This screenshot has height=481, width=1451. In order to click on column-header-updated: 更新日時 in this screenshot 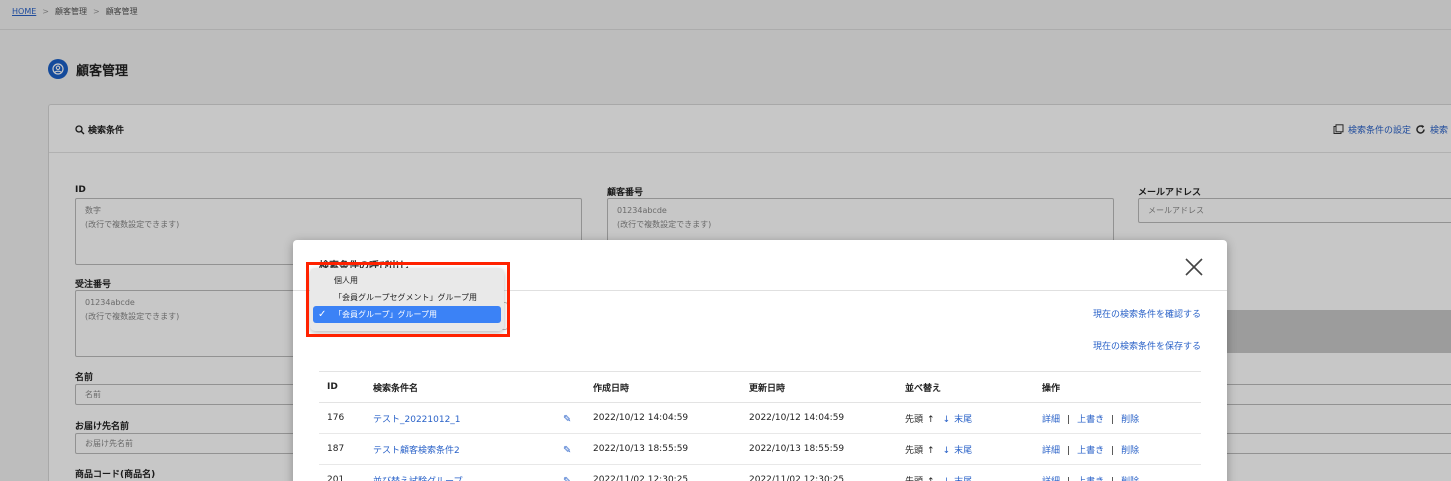, I will do `click(819, 387)`.